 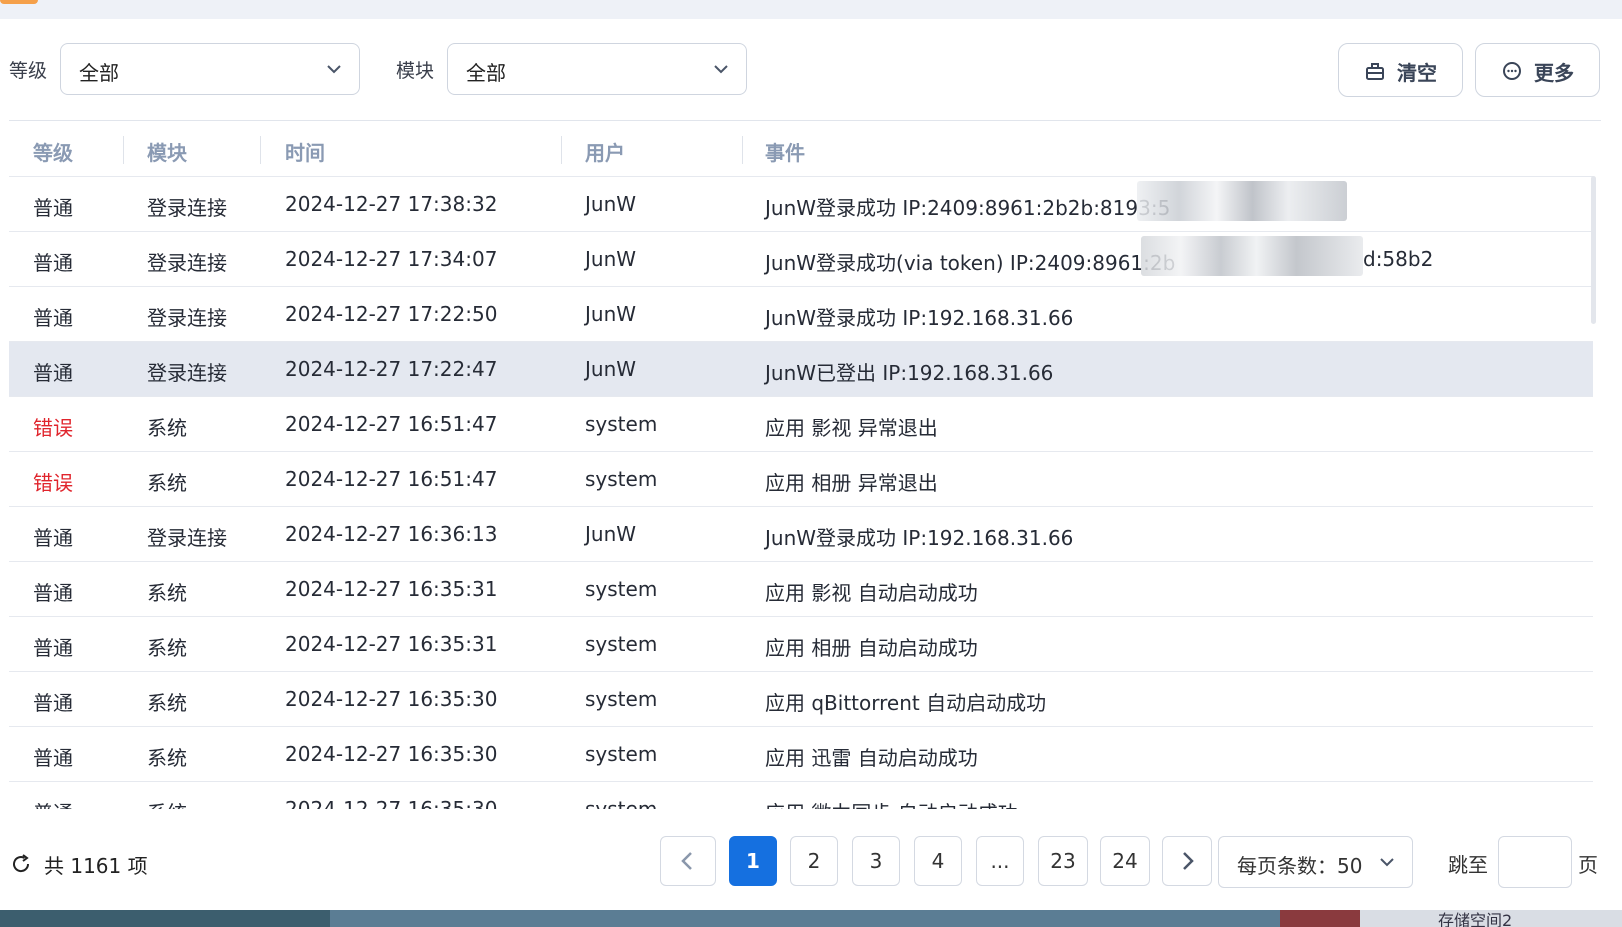 I want to click on total-count-text: 共 1161 项, so click(x=96, y=866).